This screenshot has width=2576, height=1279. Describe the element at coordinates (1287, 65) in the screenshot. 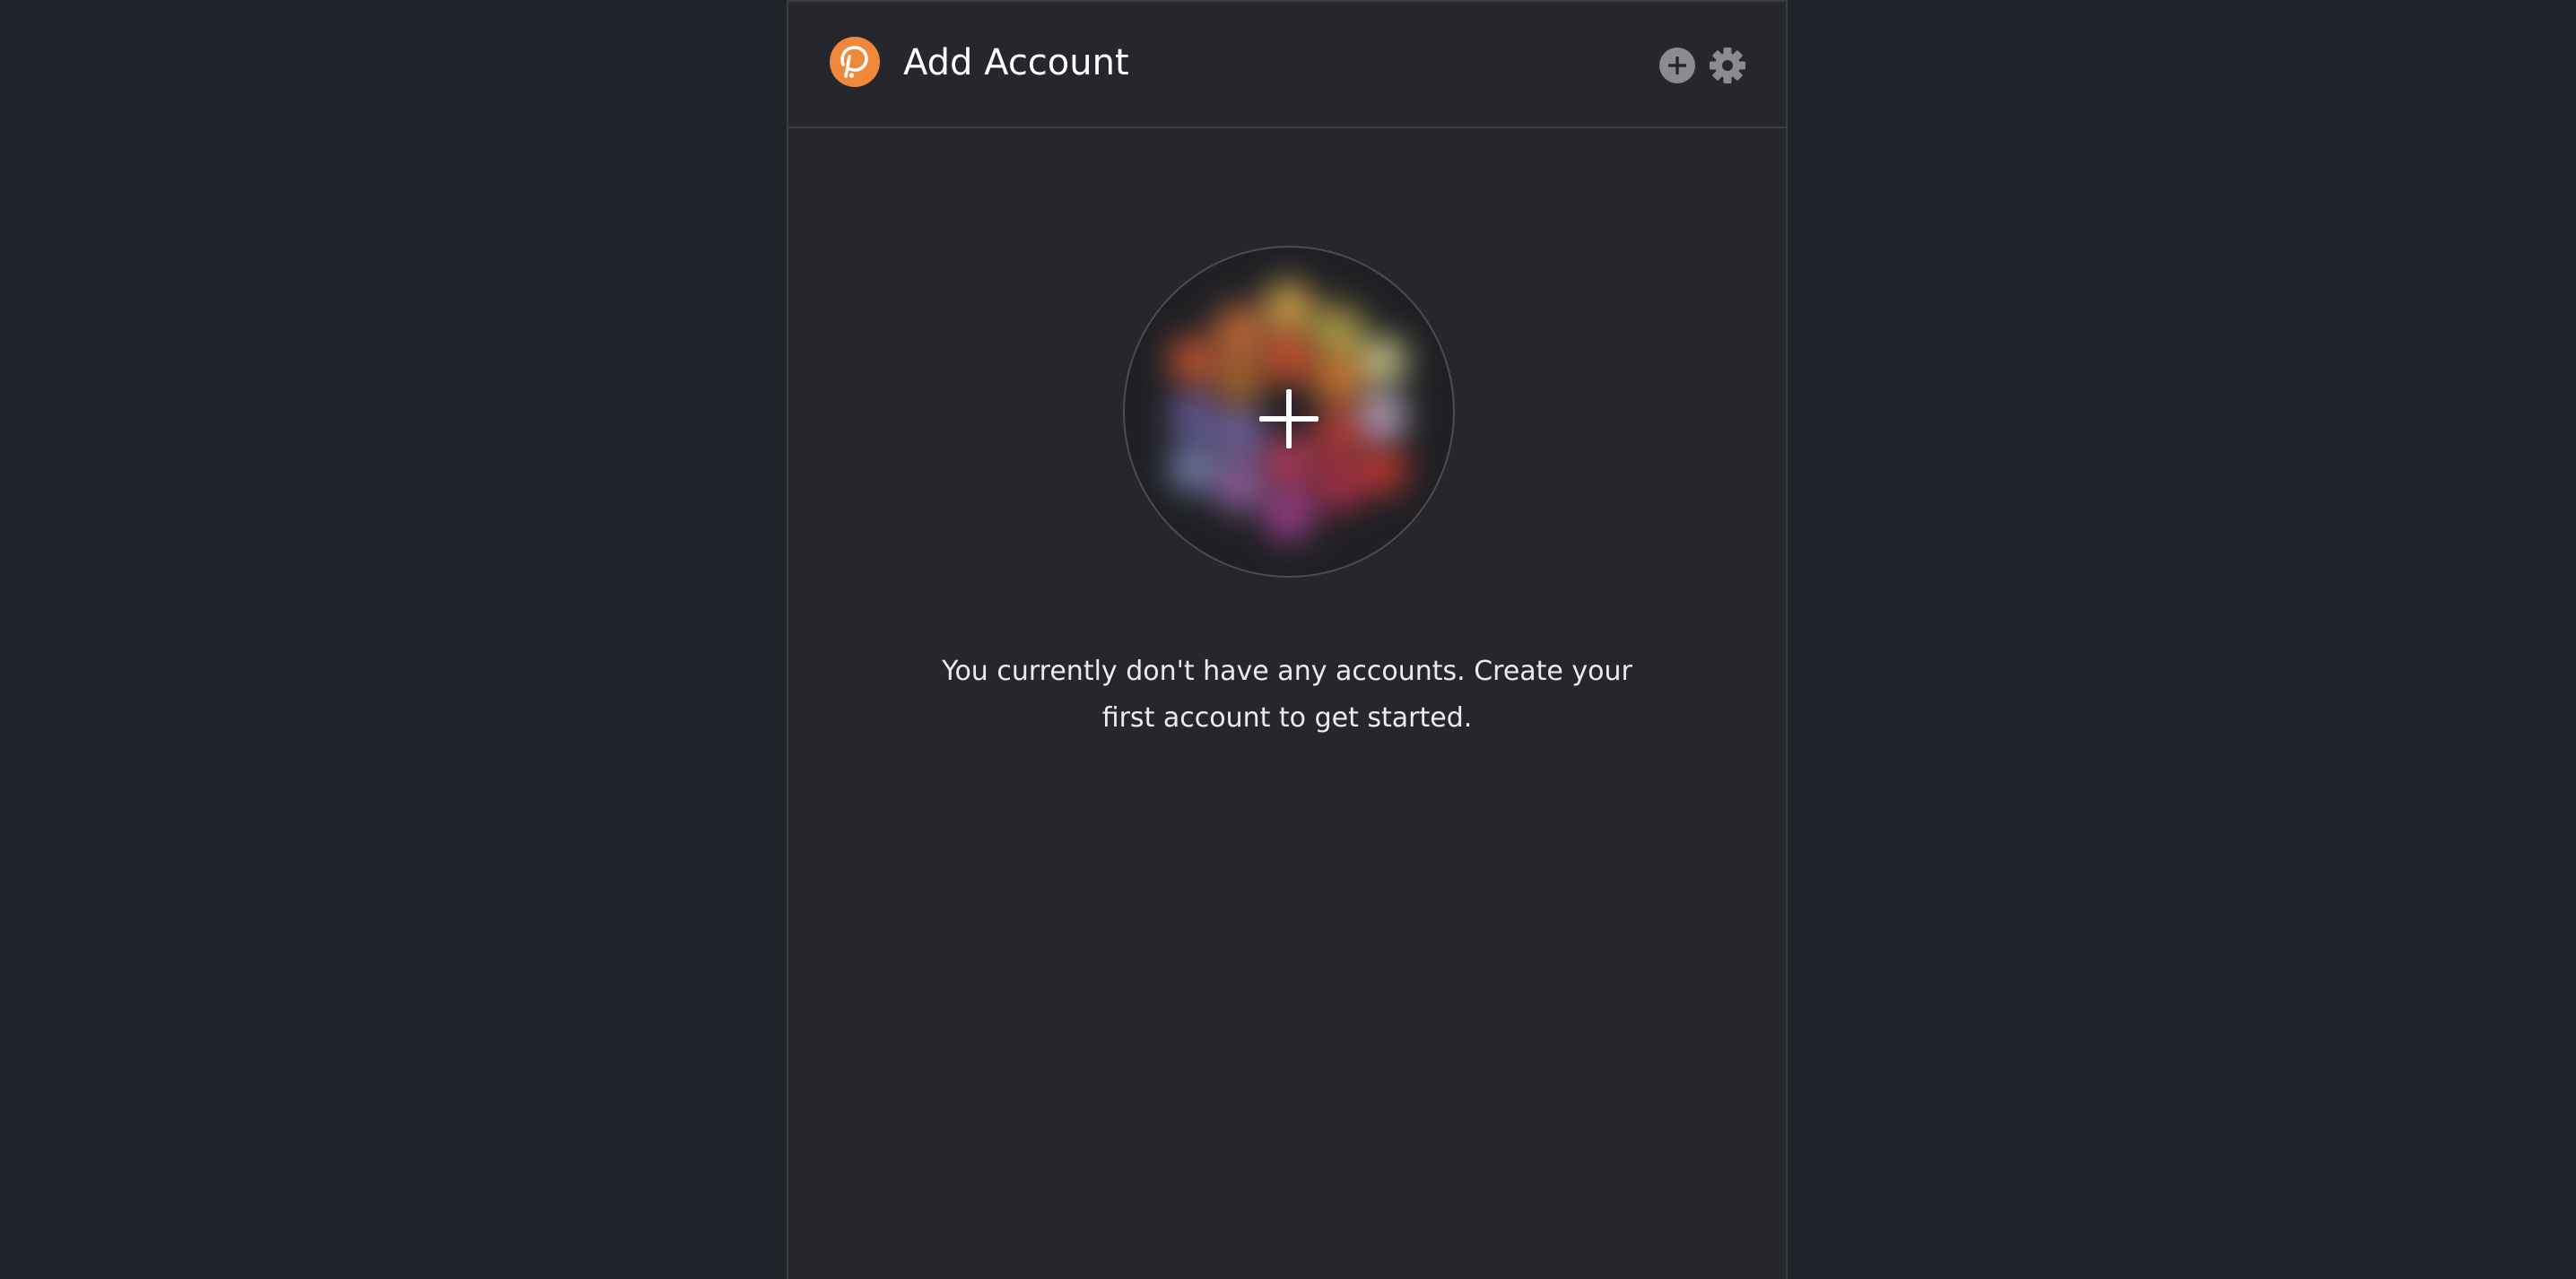

I see `header: Add Account` at that location.